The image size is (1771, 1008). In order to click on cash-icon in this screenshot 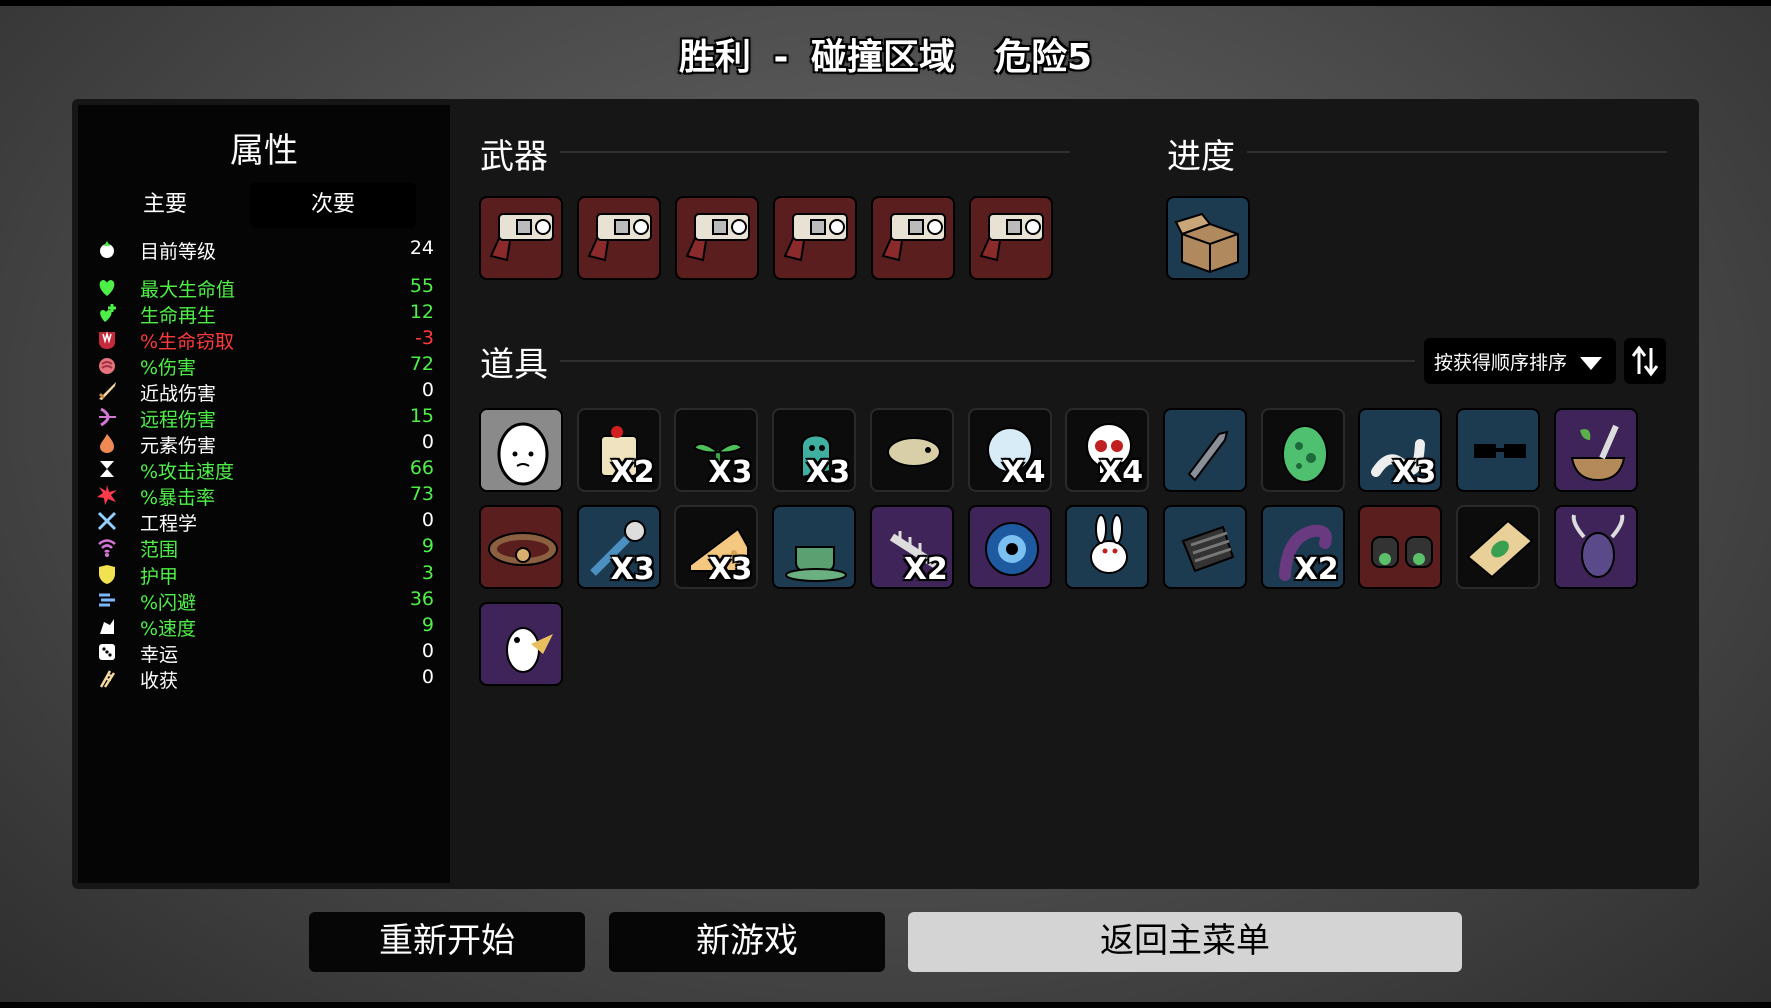, I will do `click(1500, 549)`.